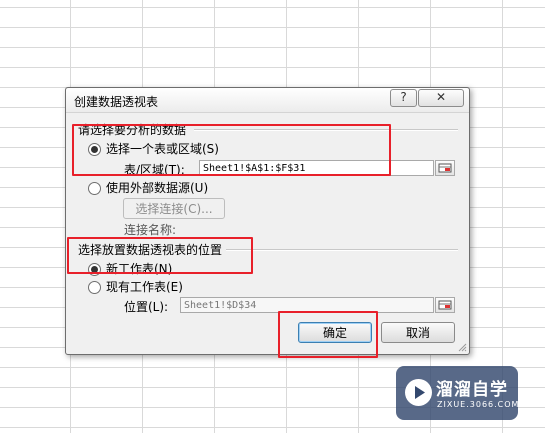  I want to click on range-picker-button, so click(445, 168).